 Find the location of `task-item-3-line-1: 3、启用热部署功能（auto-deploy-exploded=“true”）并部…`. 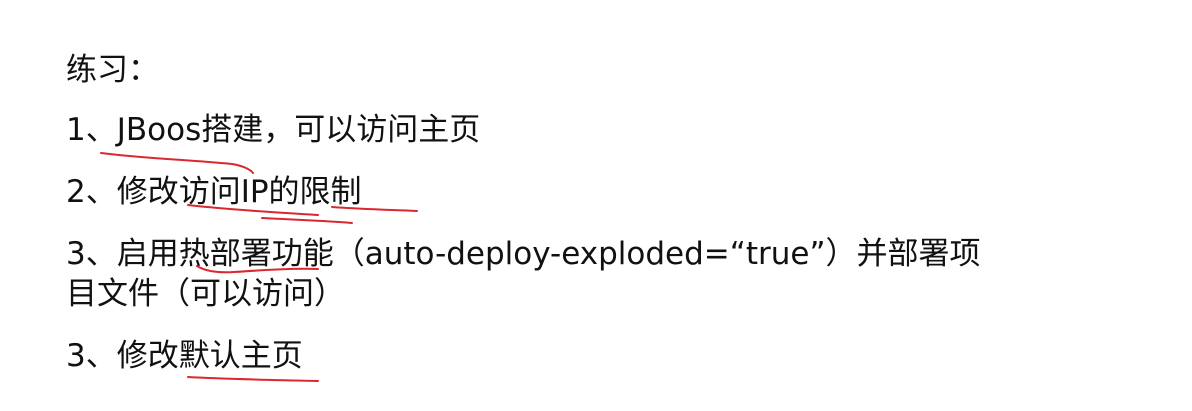

task-item-3-line-1: 3、启用热部署功能（auto-deploy-exploded=“true”）并部… is located at coordinates (523, 254).